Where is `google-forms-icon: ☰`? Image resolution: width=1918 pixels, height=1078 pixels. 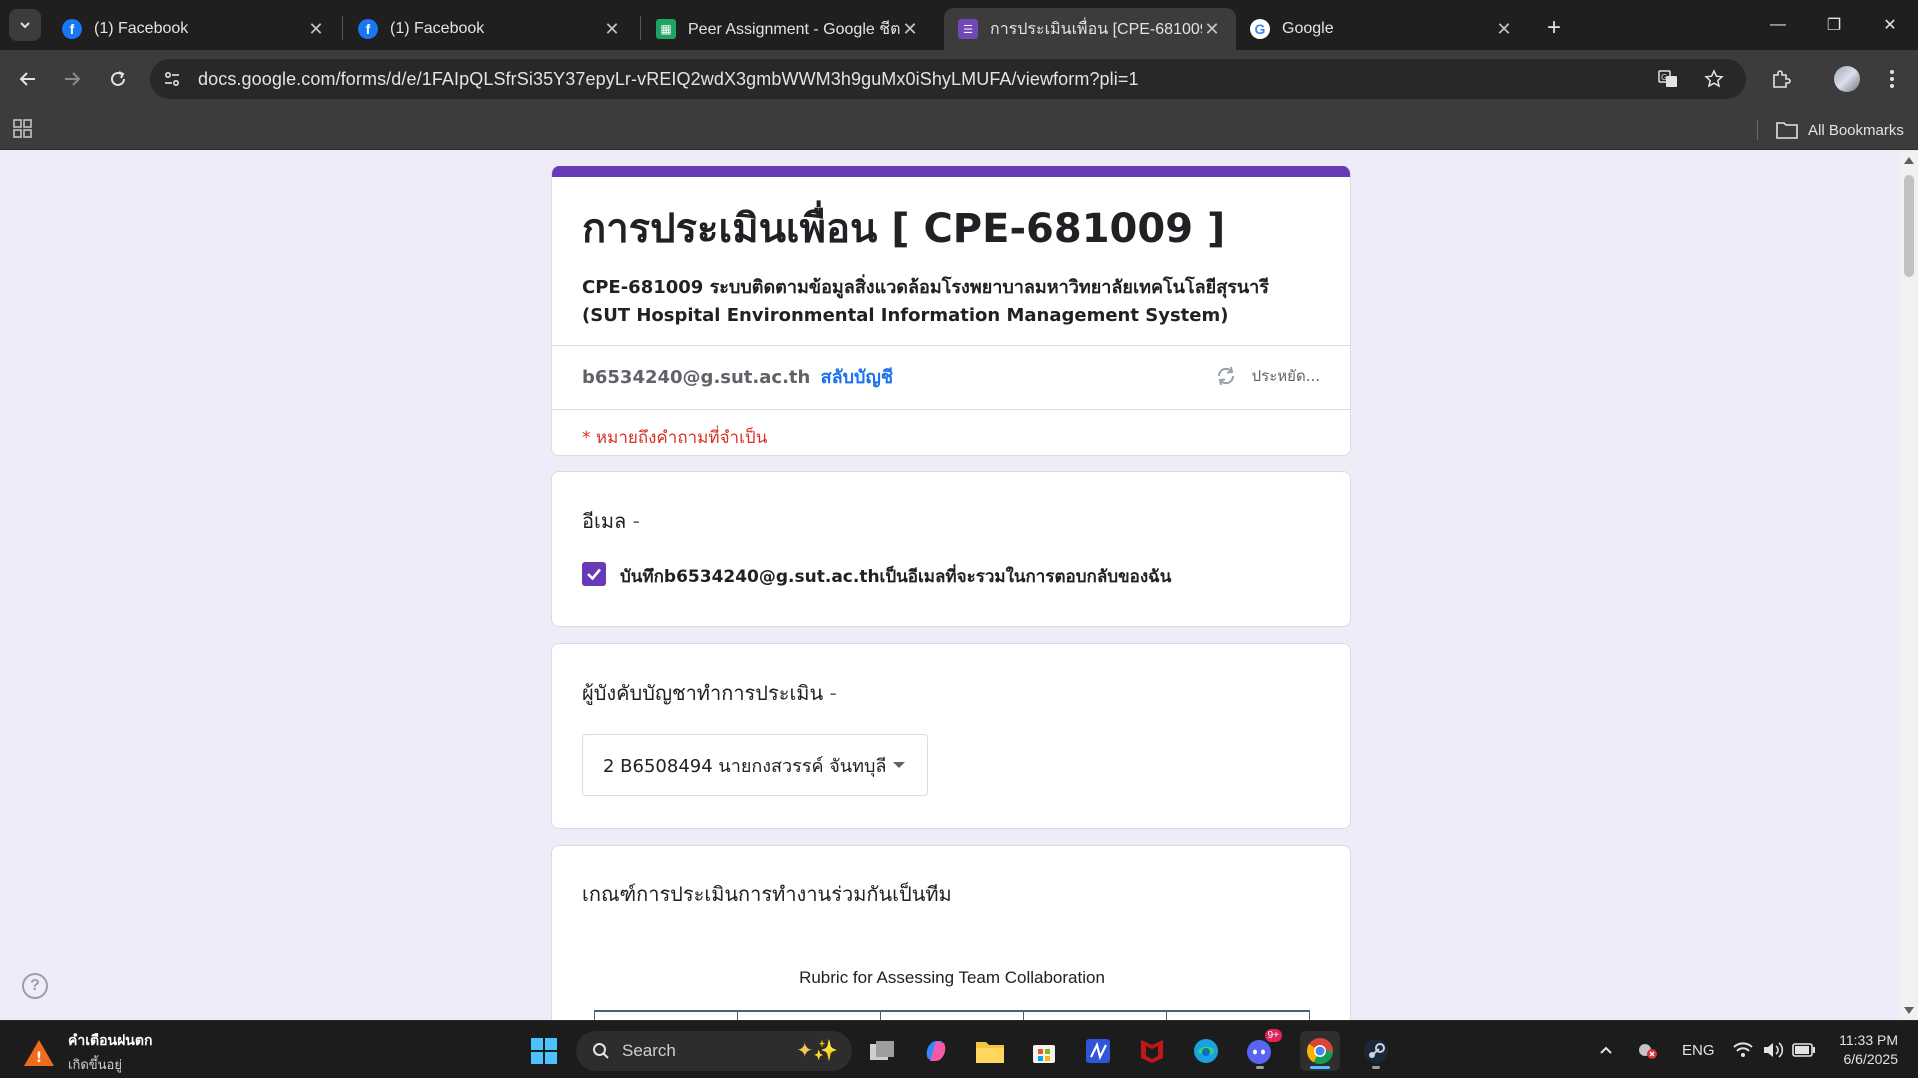
google-forms-icon: ☰ is located at coordinates (968, 29).